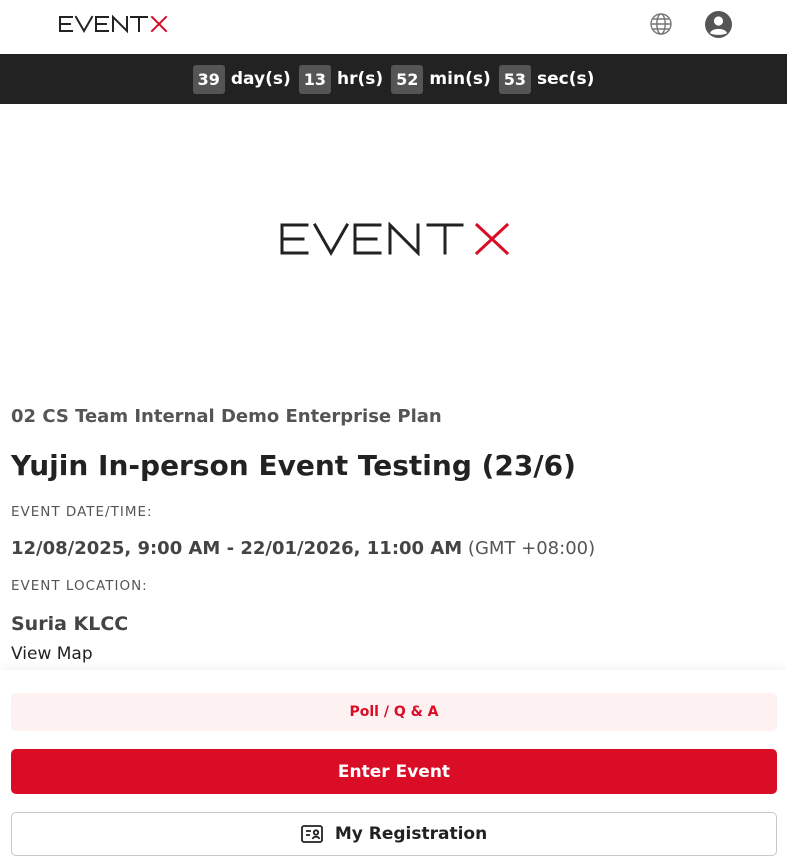 This screenshot has height=858, width=787. I want to click on poll-qa-button: Poll / Q & A, so click(394, 712).